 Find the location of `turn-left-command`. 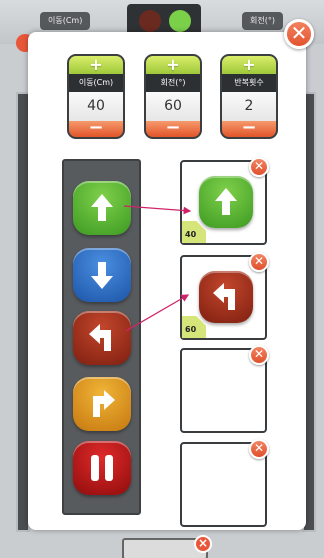

turn-left-command is located at coordinates (102, 338).